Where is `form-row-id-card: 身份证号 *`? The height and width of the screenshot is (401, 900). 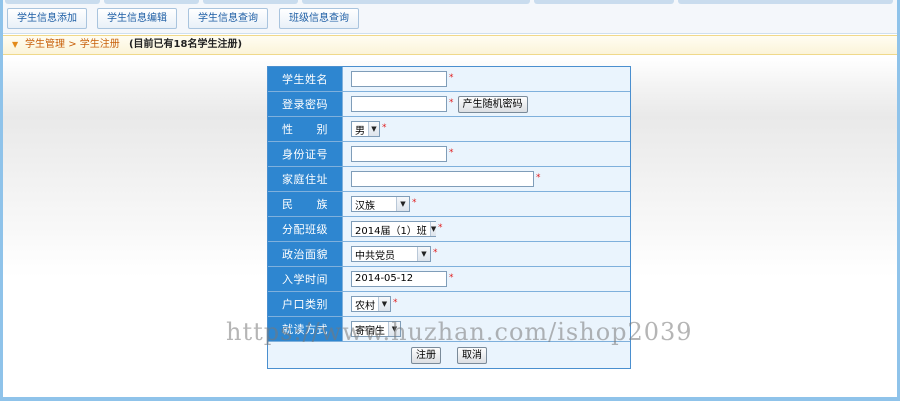
form-row-id-card: 身份证号 * is located at coordinates (449, 154).